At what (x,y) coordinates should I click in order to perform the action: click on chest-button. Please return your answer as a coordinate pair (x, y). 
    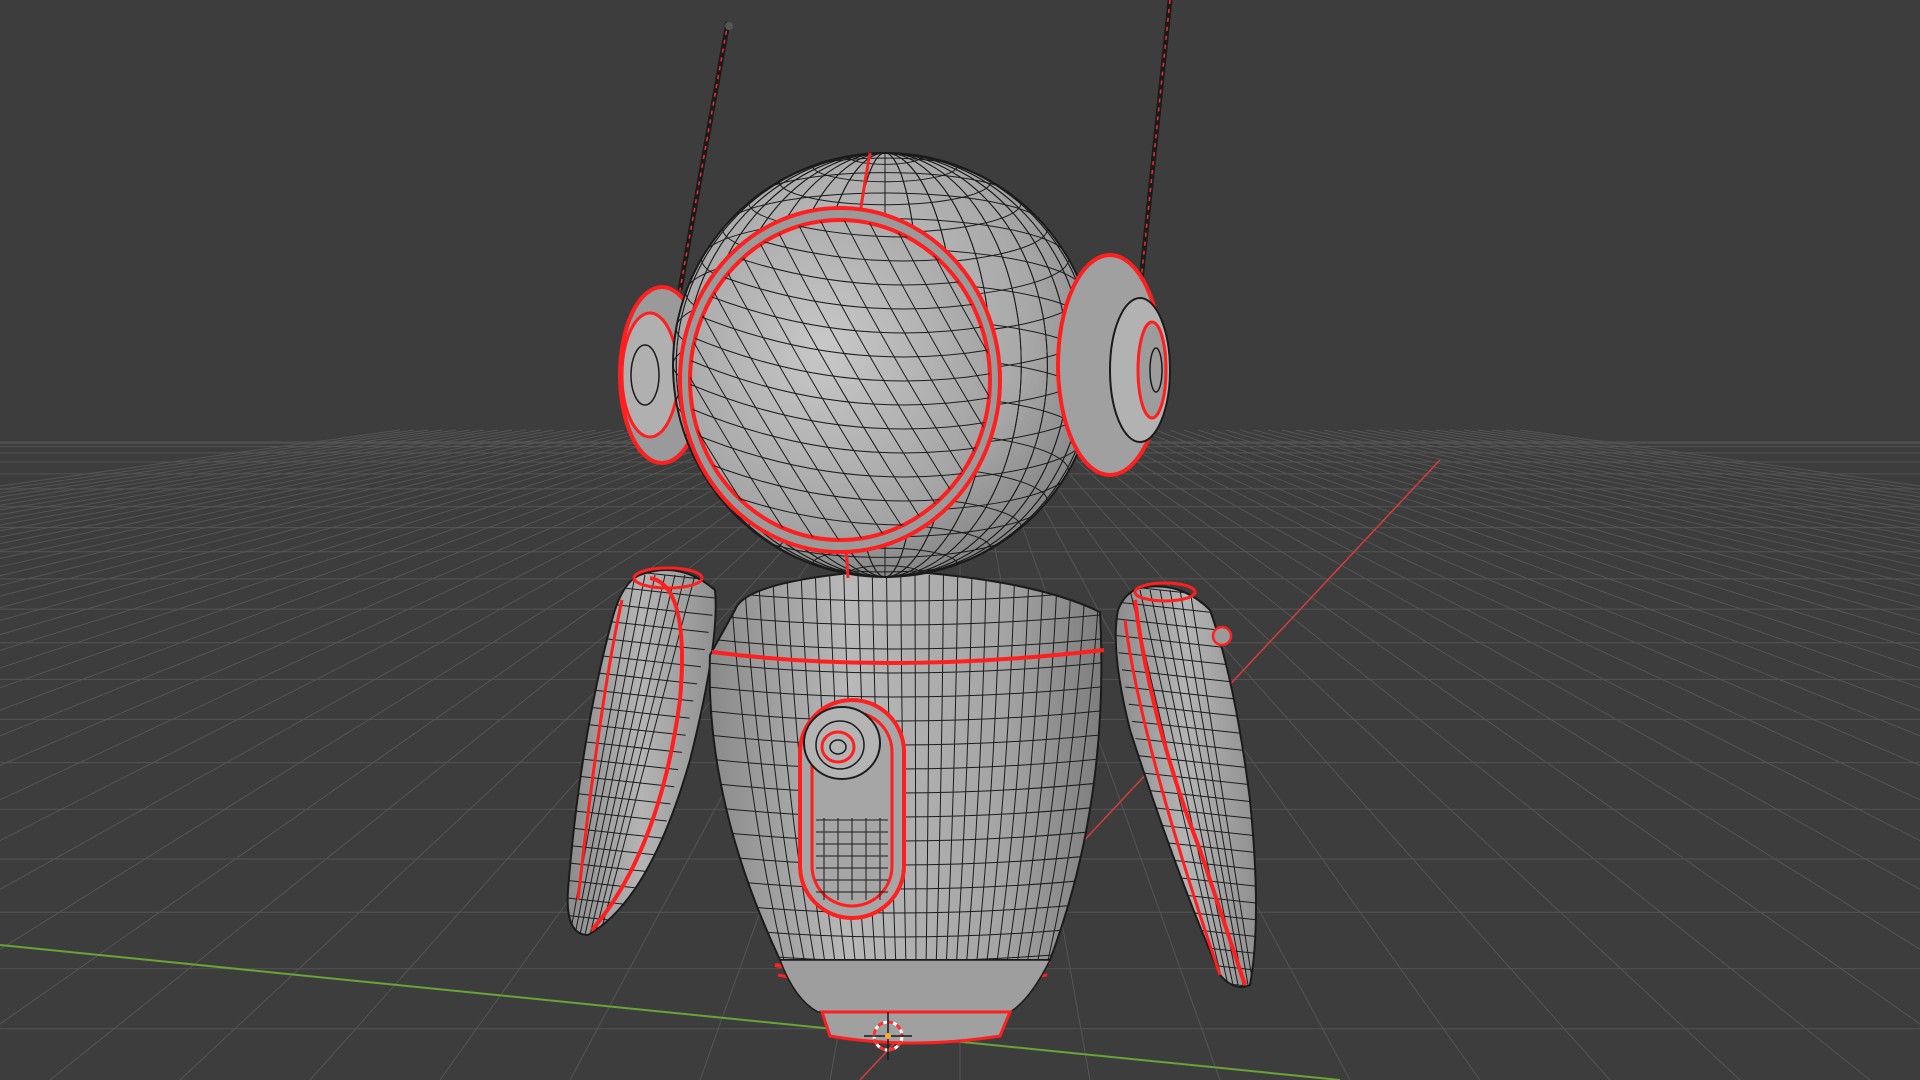
    Looking at the image, I should click on (842, 743).